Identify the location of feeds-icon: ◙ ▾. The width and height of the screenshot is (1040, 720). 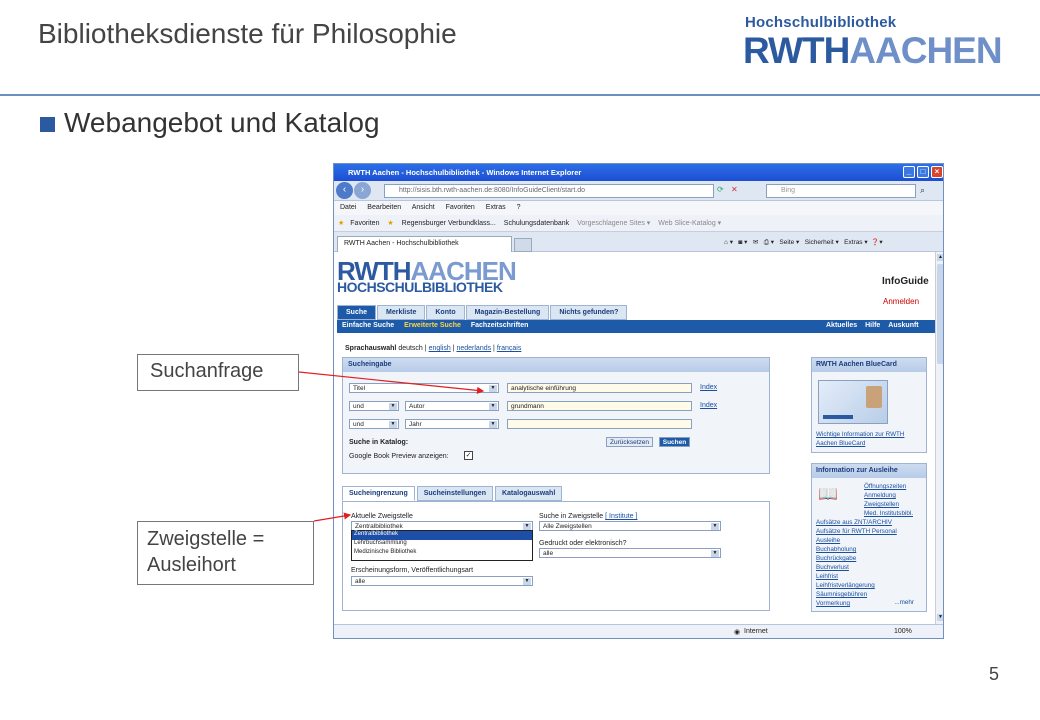
(742, 242).